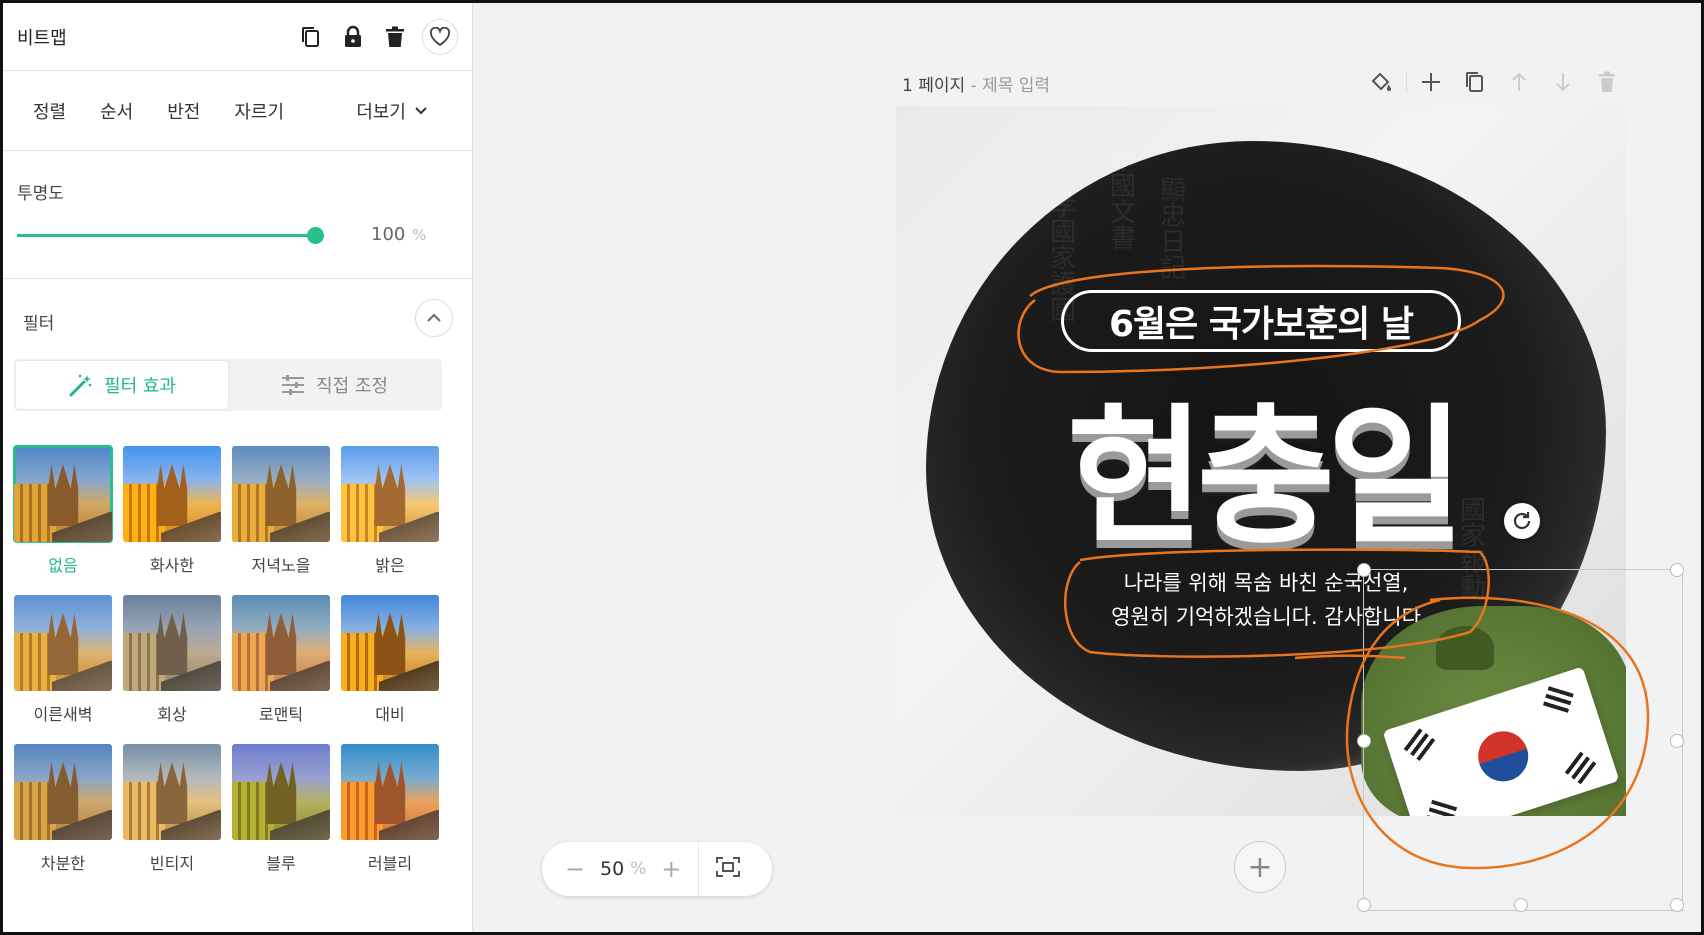  I want to click on filter-label: 로맨틱, so click(281, 714).